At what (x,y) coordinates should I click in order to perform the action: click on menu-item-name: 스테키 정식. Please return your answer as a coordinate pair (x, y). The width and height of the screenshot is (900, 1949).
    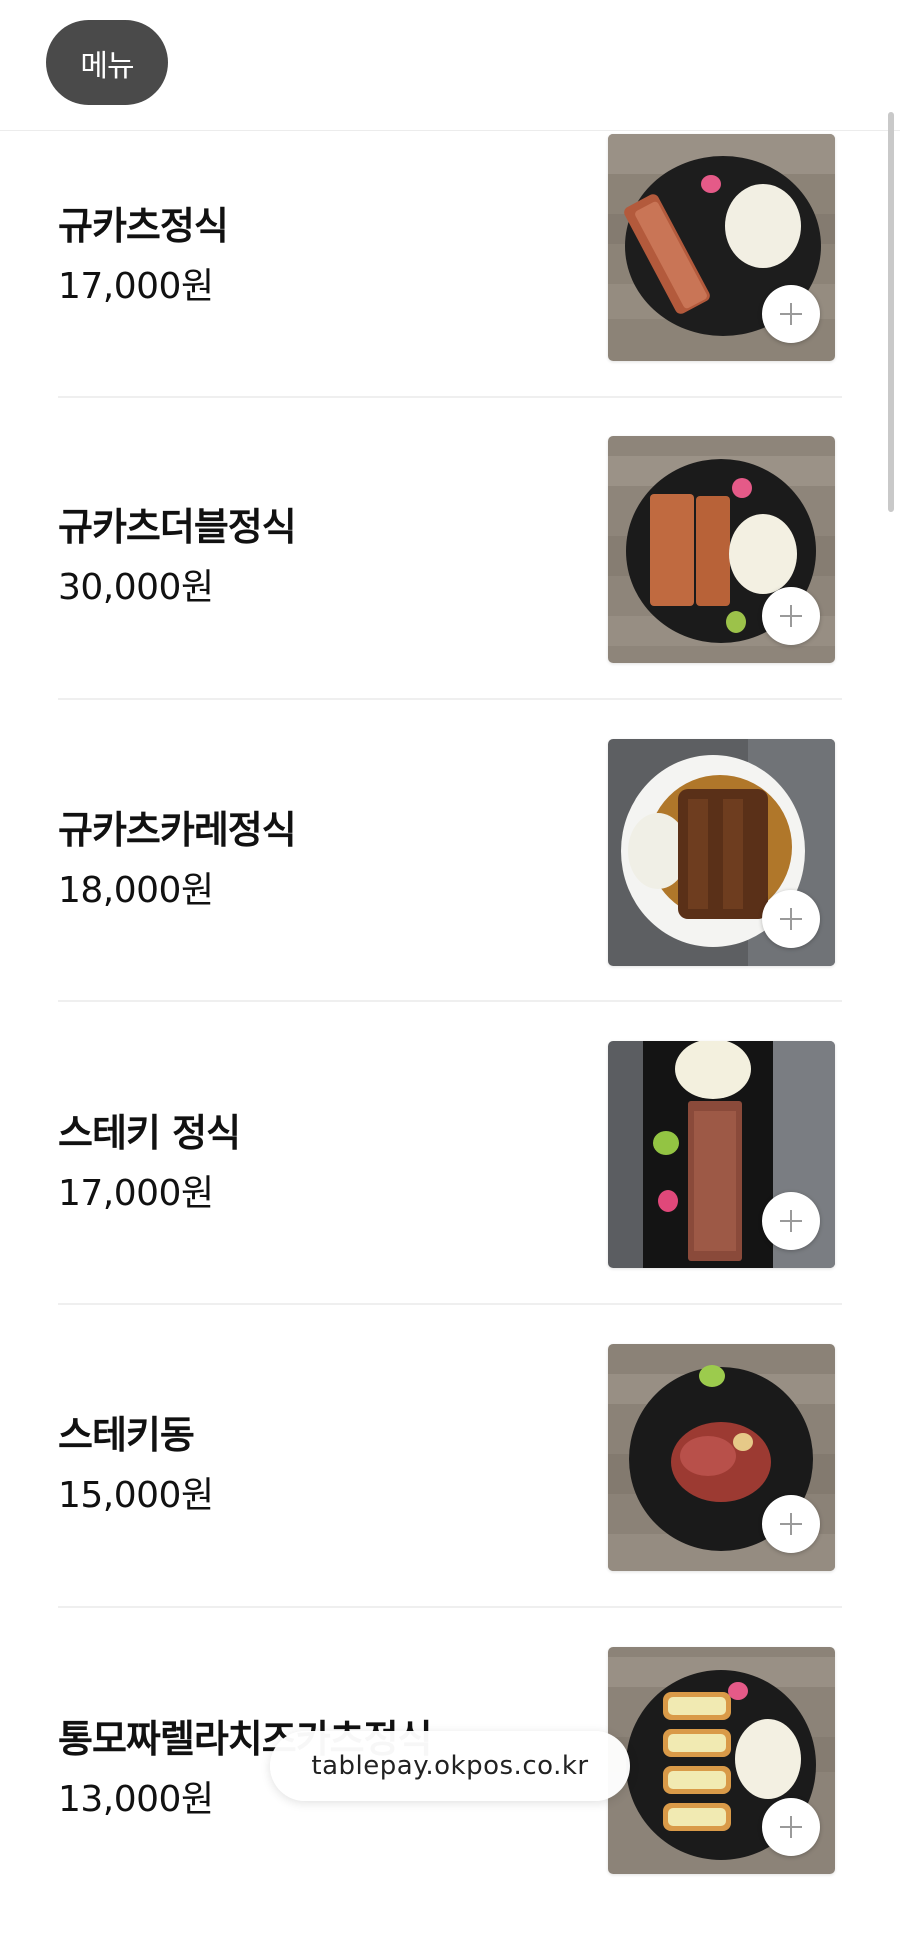
    Looking at the image, I should click on (149, 1133).